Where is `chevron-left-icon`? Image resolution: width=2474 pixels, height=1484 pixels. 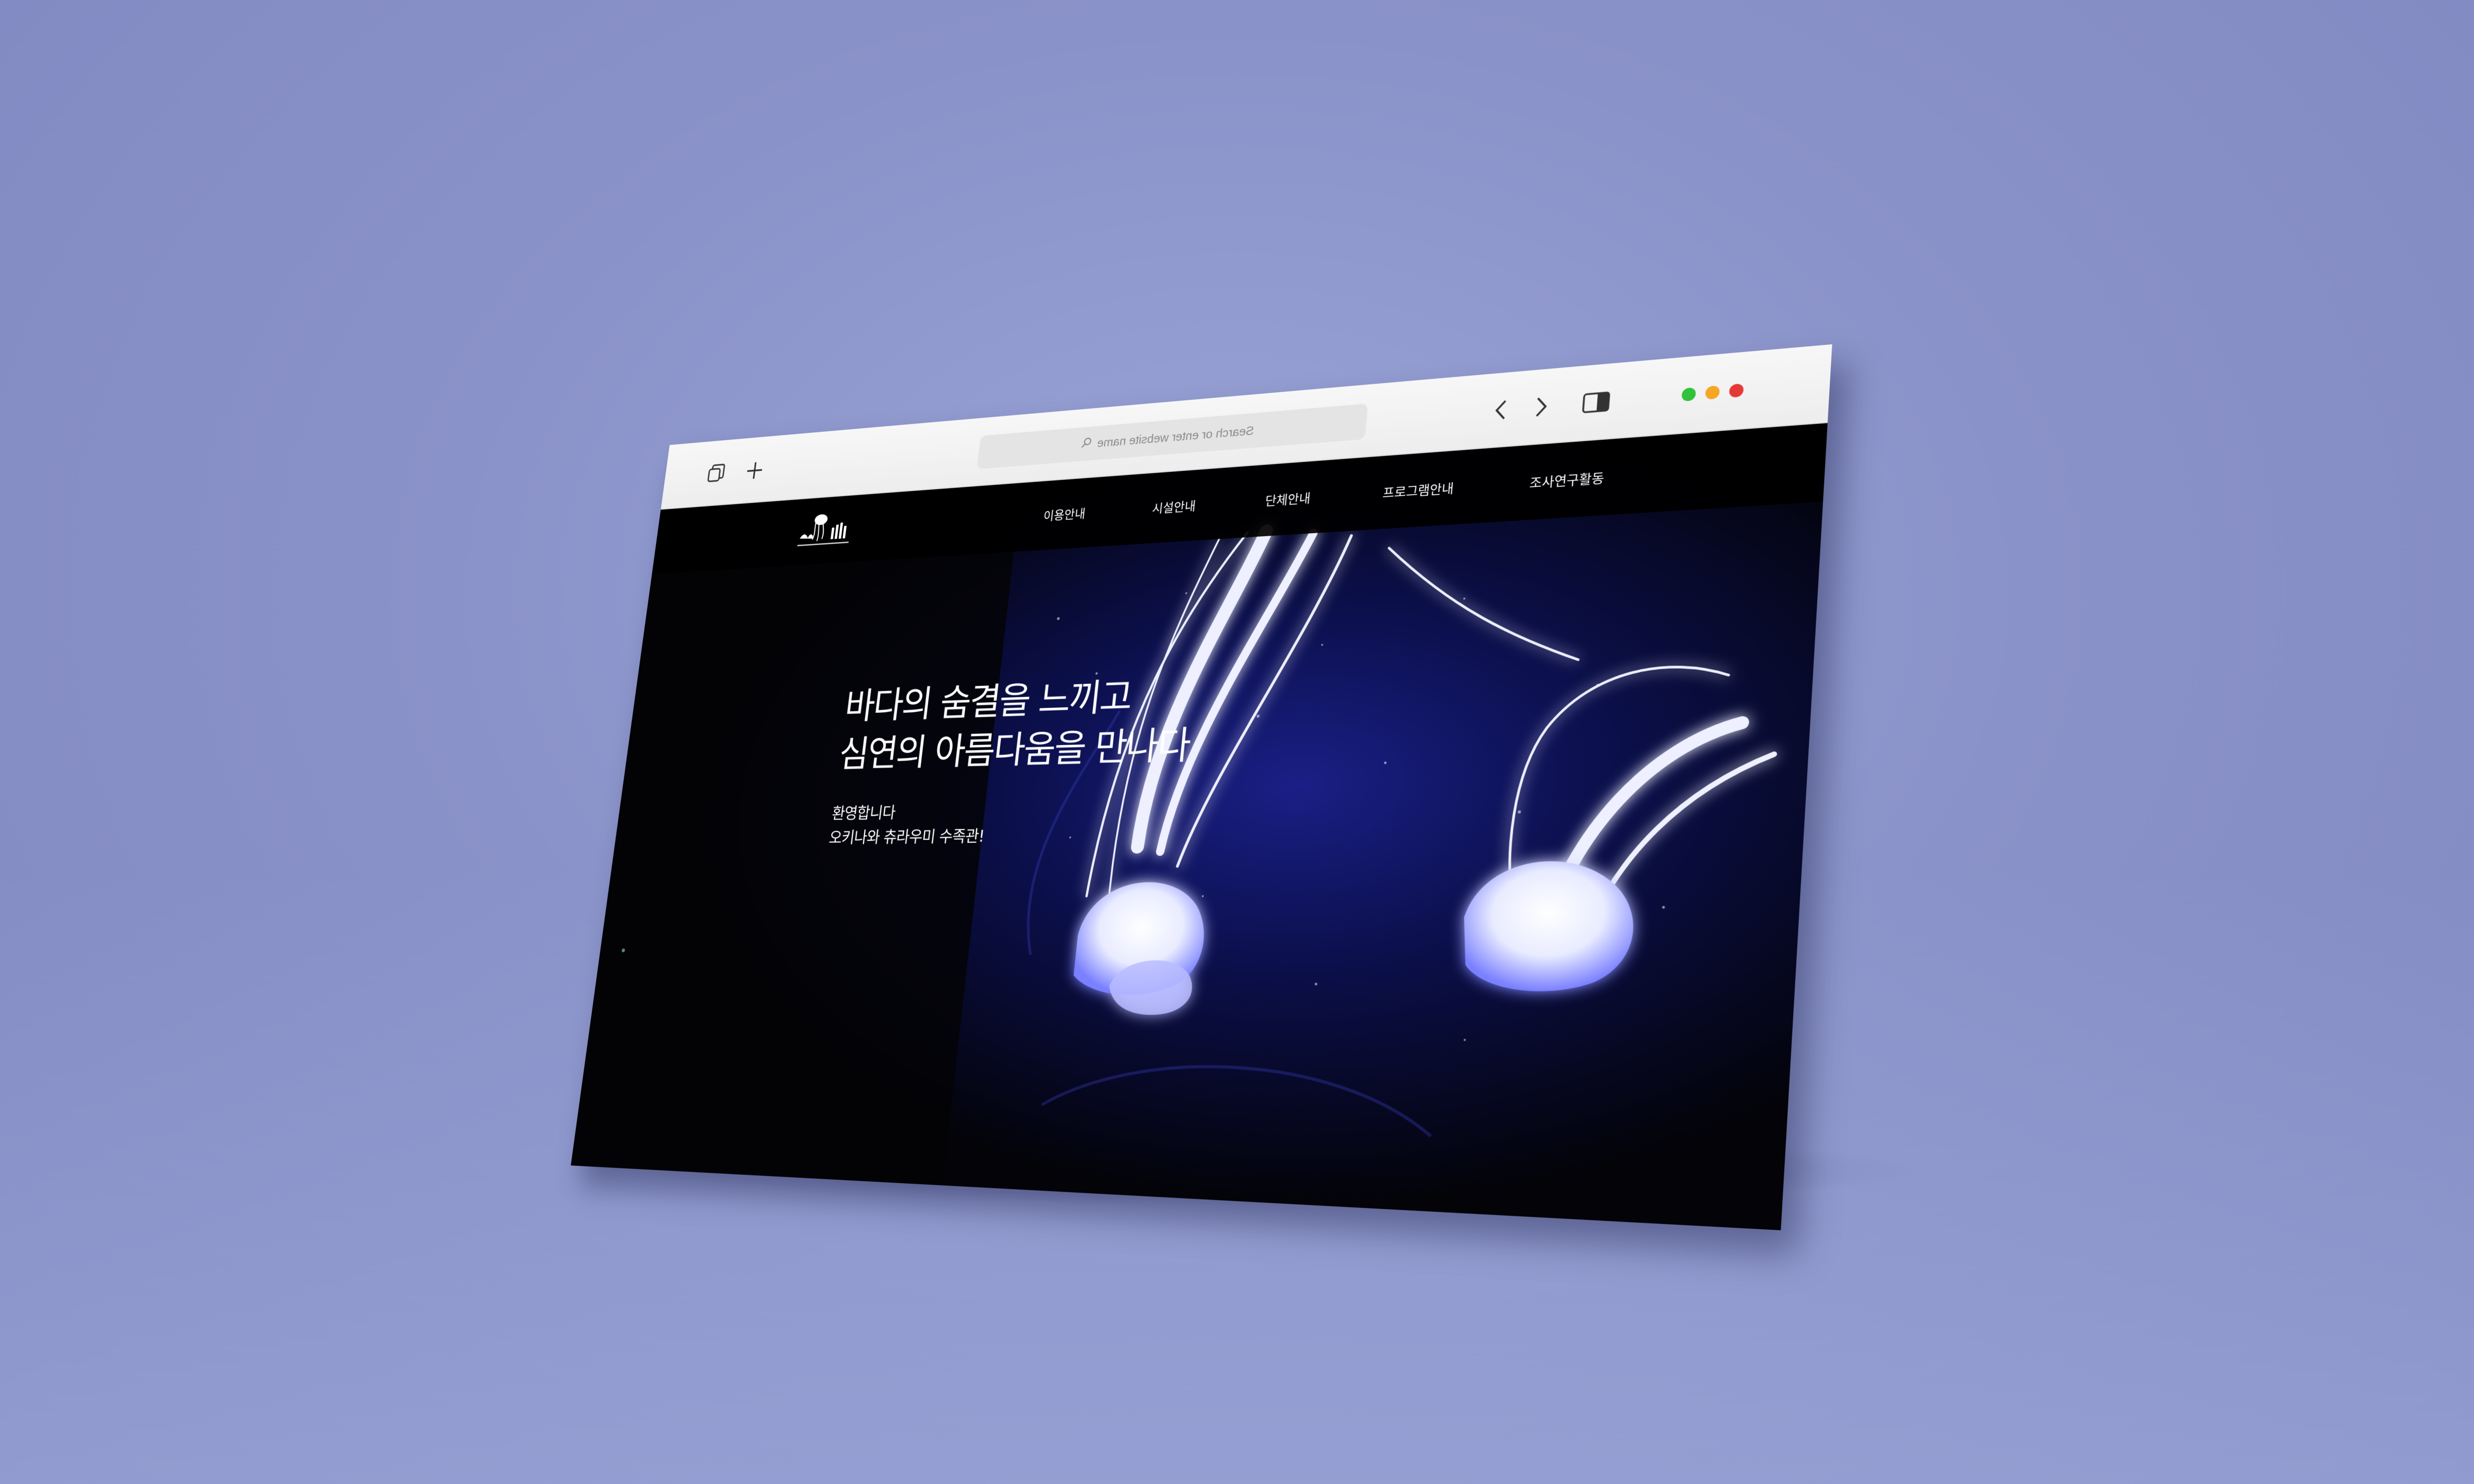
chevron-left-icon is located at coordinates (1500, 409).